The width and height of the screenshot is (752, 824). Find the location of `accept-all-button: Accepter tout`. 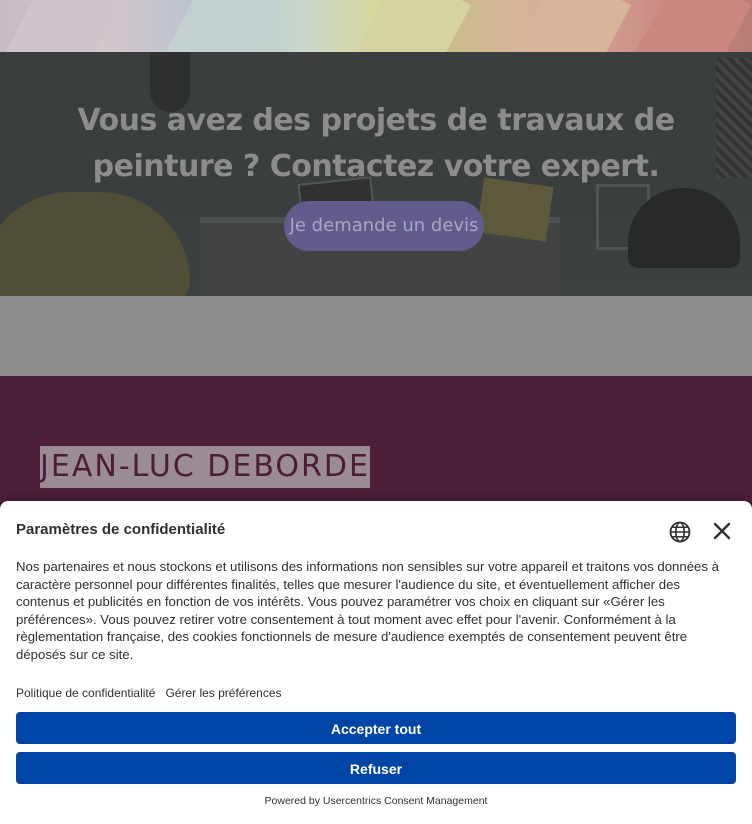

accept-all-button: Accepter tout is located at coordinates (376, 728).